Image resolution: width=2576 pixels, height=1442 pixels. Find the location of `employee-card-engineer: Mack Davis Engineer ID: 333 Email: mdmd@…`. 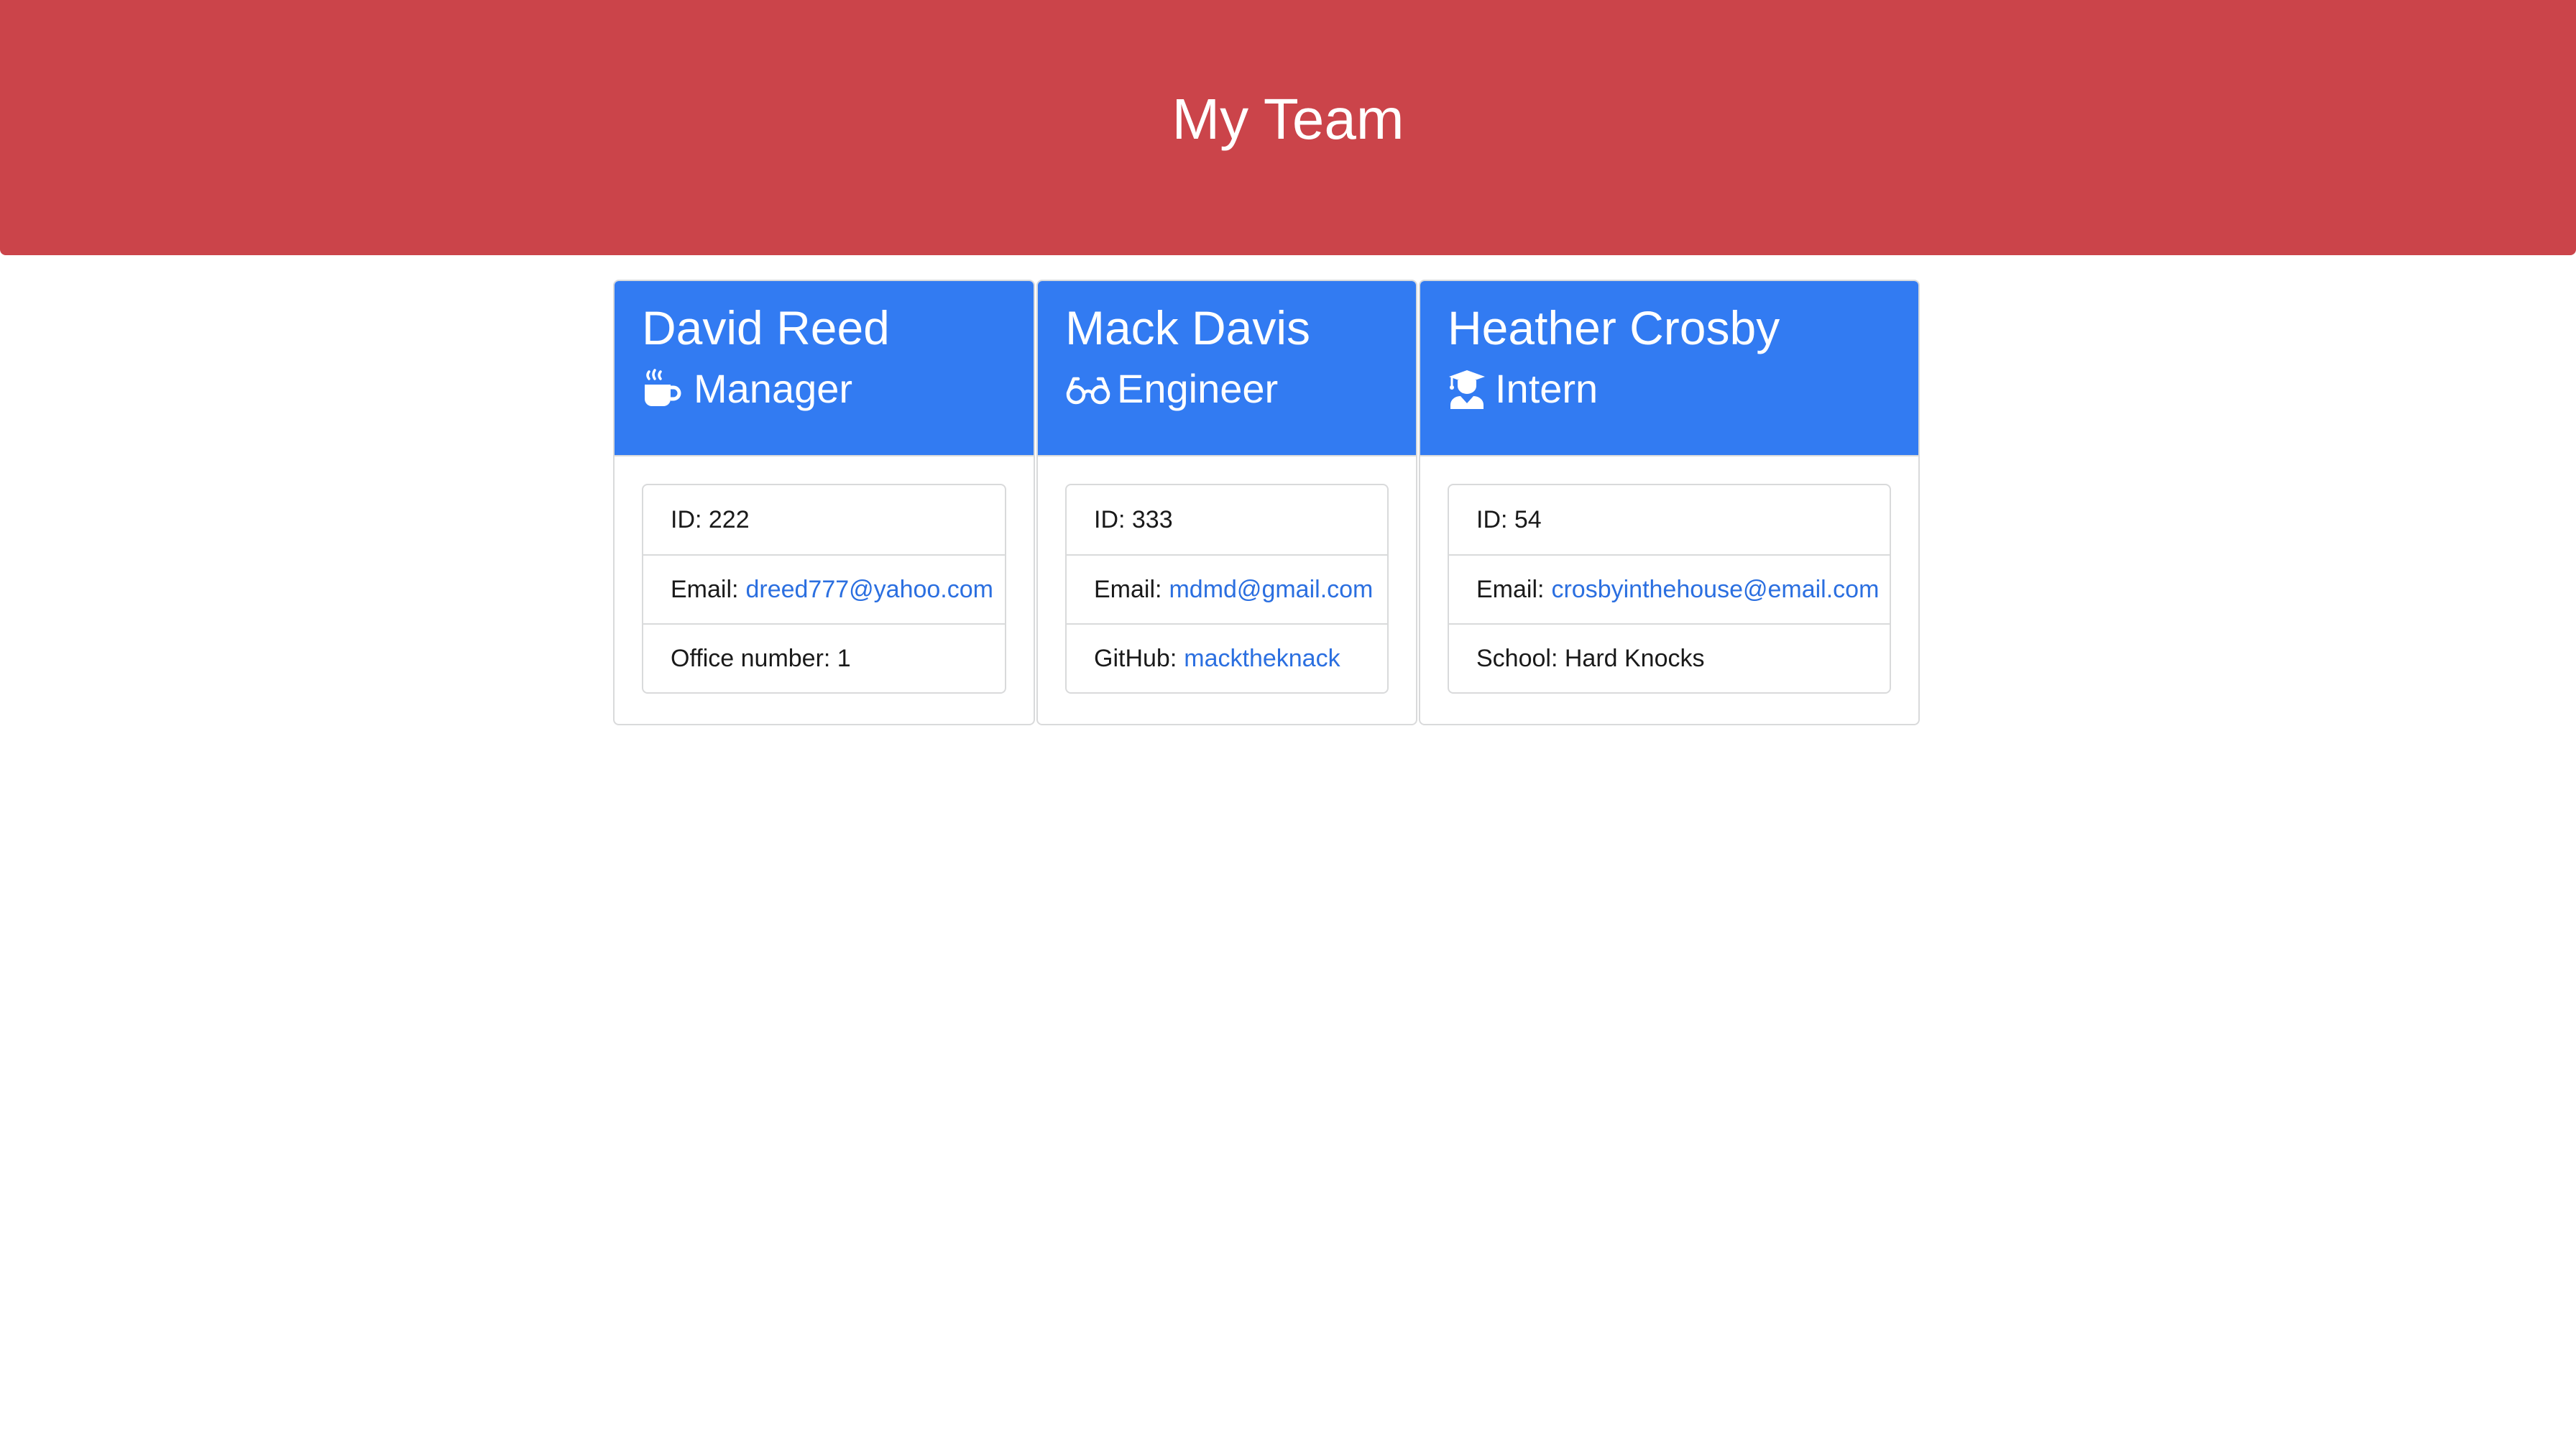

employee-card-engineer: Mack Davis Engineer ID: 333 Email: mdmd@… is located at coordinates (1226, 503).